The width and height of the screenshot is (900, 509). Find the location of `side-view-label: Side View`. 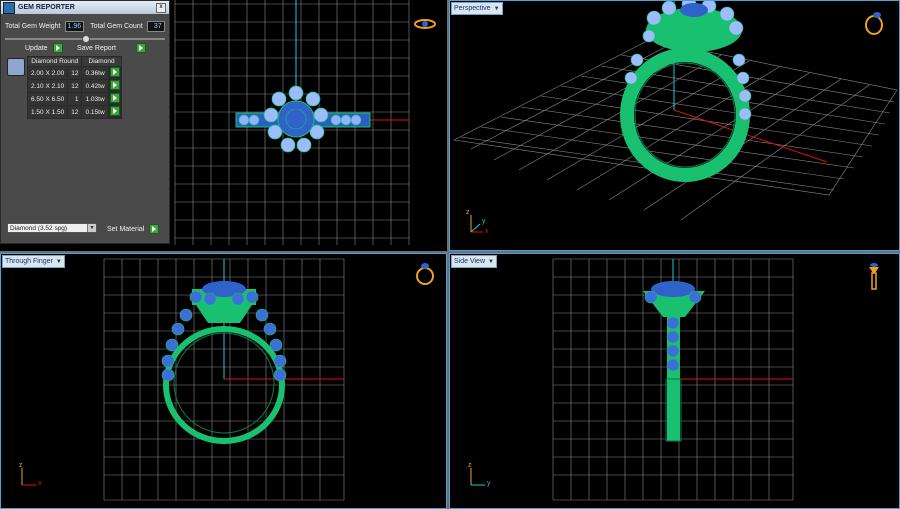

side-view-label: Side View is located at coordinates (470, 261).